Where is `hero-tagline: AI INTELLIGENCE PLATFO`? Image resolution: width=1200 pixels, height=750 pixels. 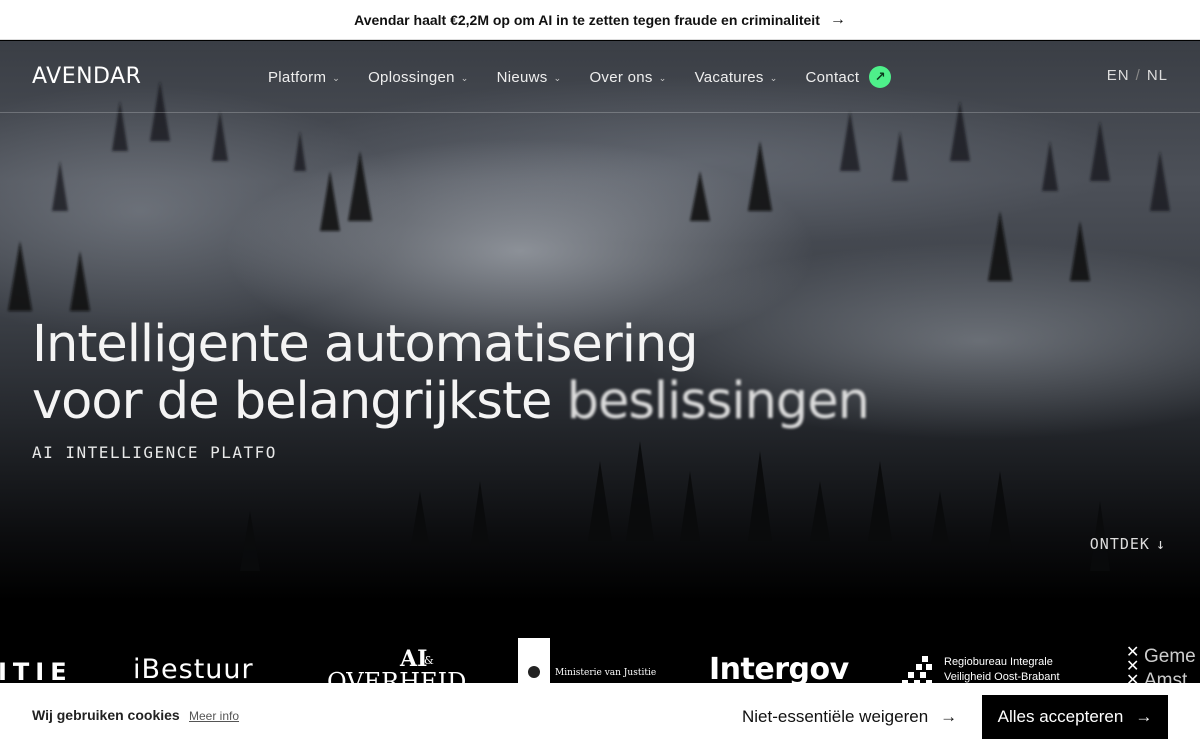
hero-tagline: AI INTELLIGENCE PLATFO is located at coordinates (154, 452).